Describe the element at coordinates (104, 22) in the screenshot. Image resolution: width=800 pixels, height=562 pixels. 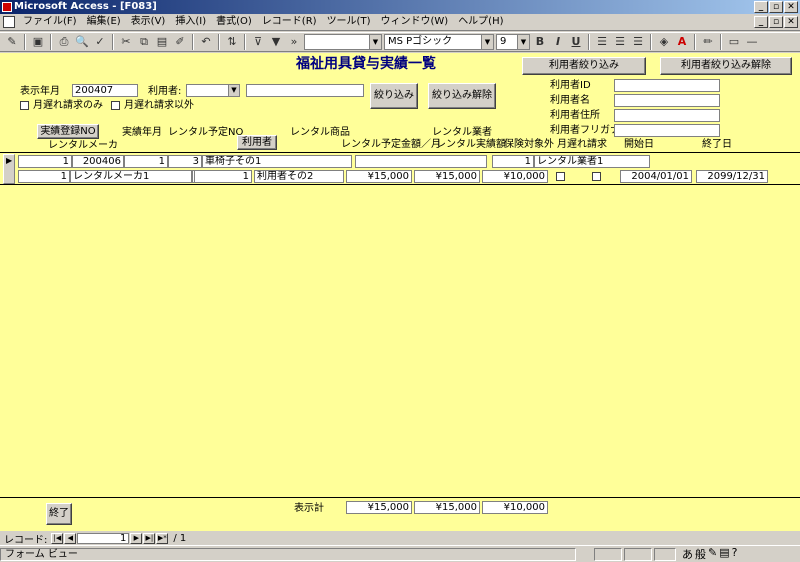
I see `menu-edit: 編集(E)` at that location.